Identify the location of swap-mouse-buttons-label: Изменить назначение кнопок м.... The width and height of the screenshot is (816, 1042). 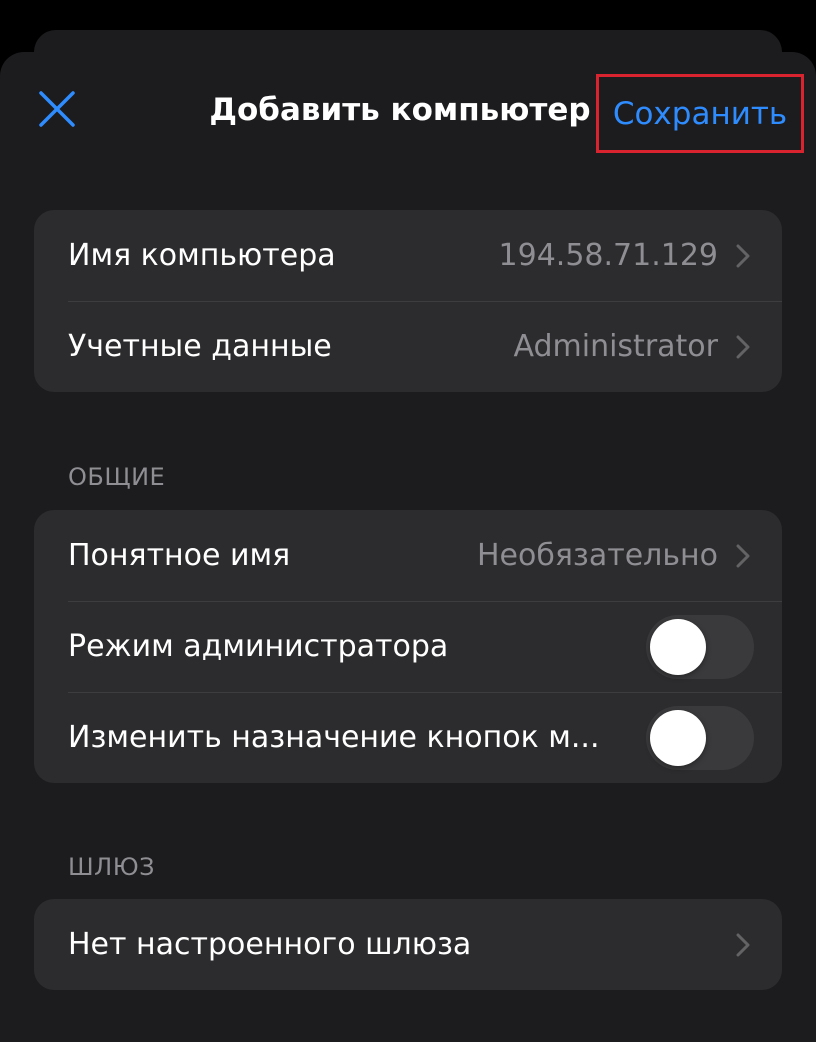
(334, 737).